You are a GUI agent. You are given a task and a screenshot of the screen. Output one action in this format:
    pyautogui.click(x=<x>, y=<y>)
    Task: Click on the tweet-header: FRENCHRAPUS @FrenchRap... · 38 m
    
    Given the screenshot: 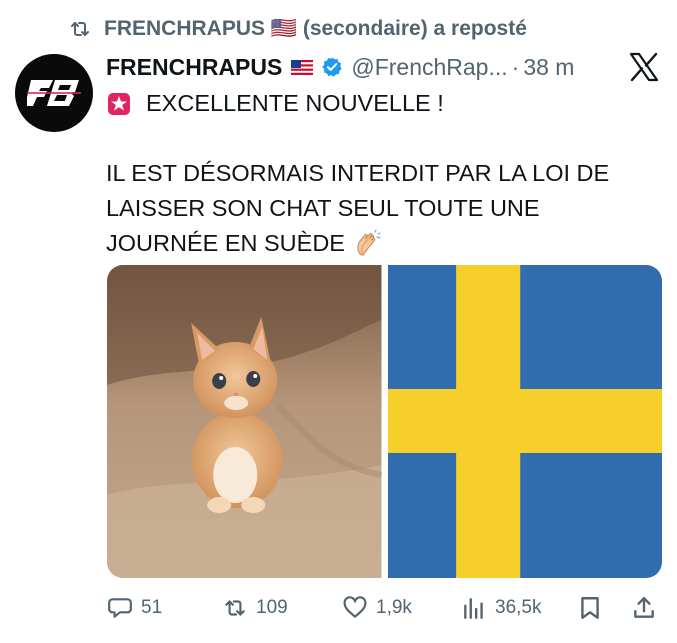 What is the action you would take?
    pyautogui.click(x=340, y=67)
    